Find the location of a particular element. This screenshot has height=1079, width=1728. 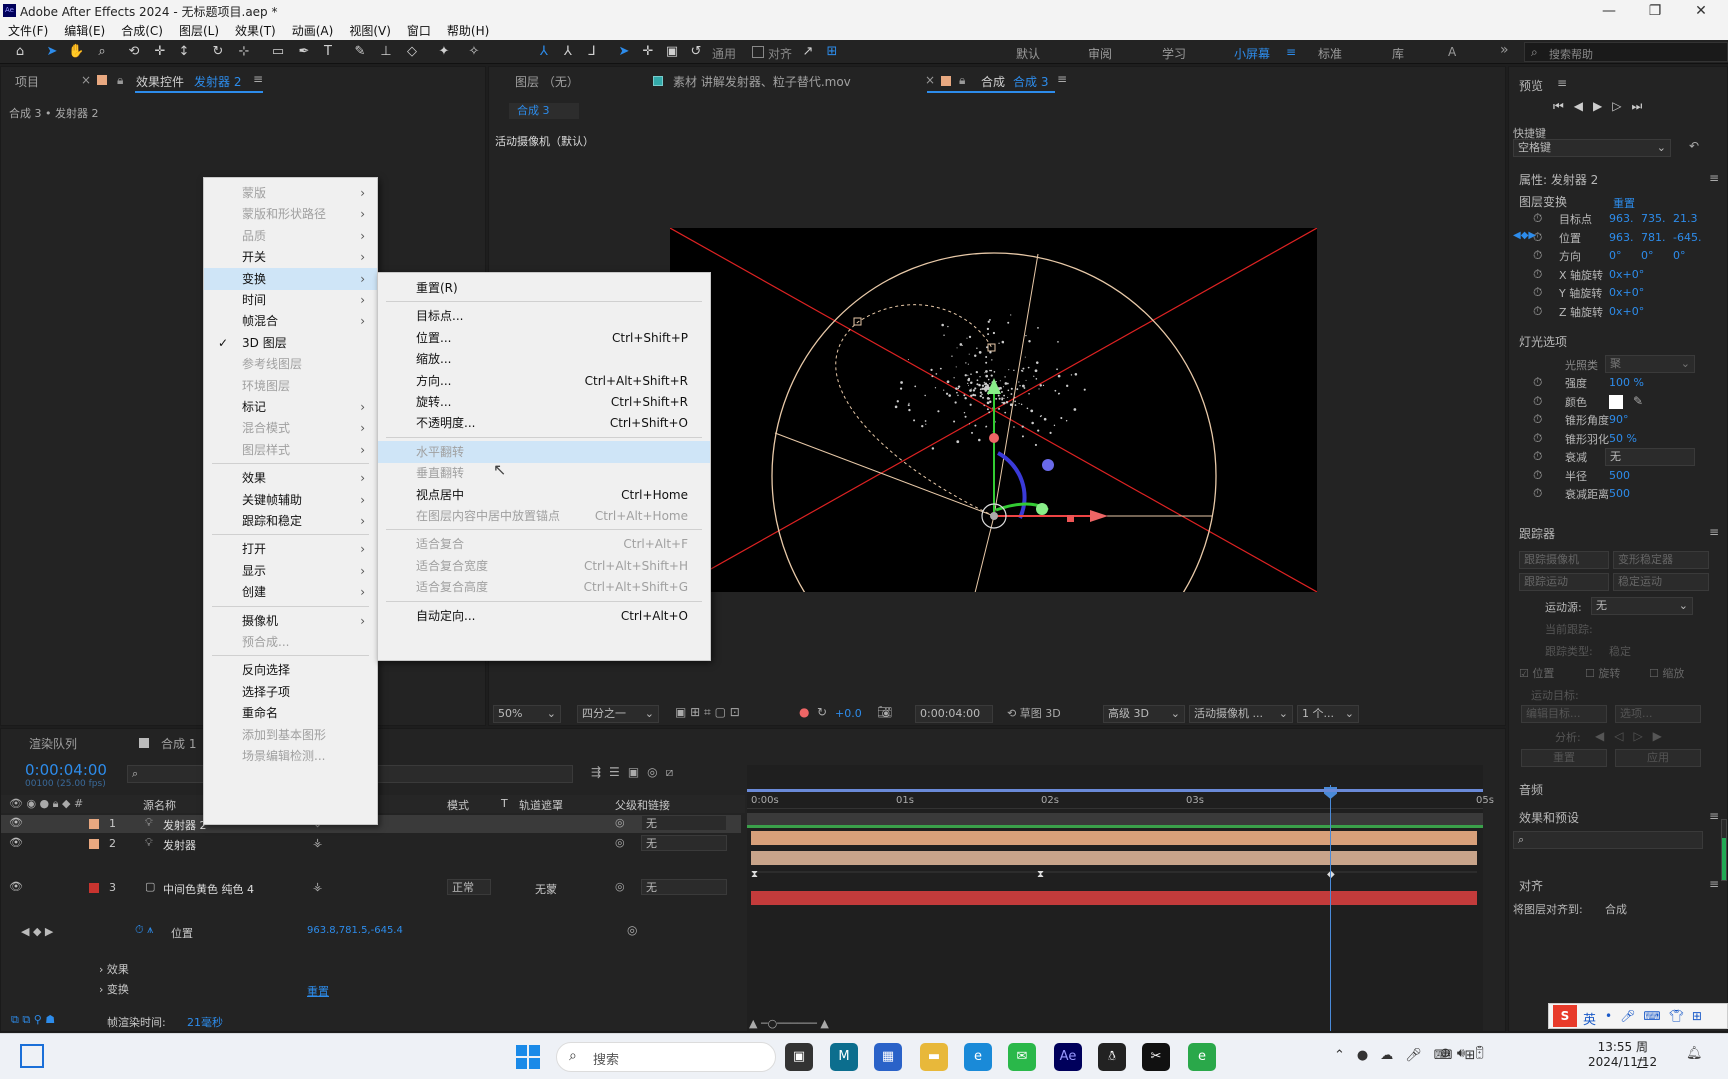

transform-prop-value: 0x+0° is located at coordinates (1626, 311).